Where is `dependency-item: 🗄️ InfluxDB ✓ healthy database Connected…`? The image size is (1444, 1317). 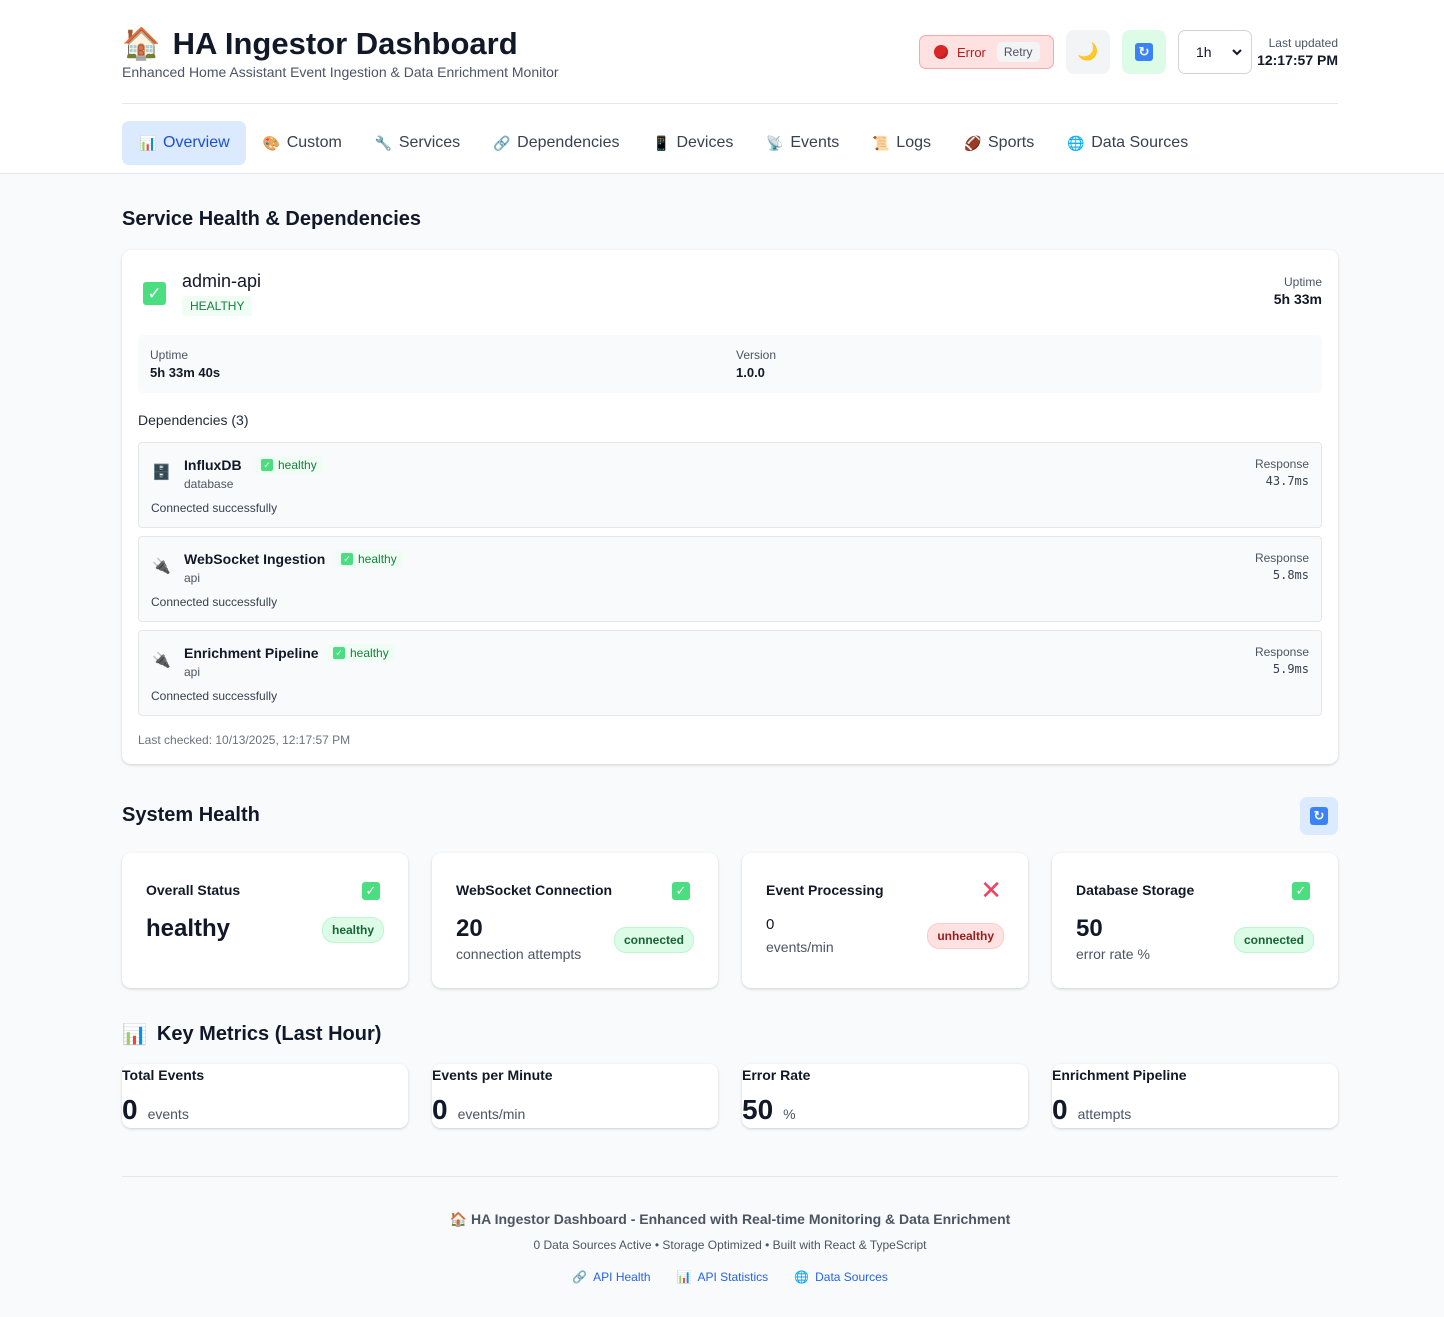
dependency-item: 🗄️ InfluxDB ✓ healthy database Connected… is located at coordinates (730, 485).